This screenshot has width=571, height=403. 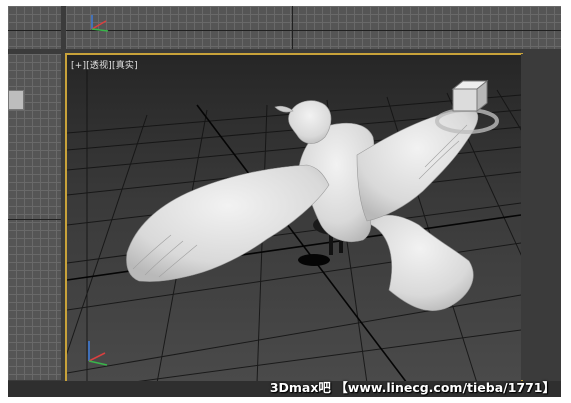 What do you see at coordinates (99, 66) in the screenshot?
I see `viewport-view-menu: [透视]` at bounding box center [99, 66].